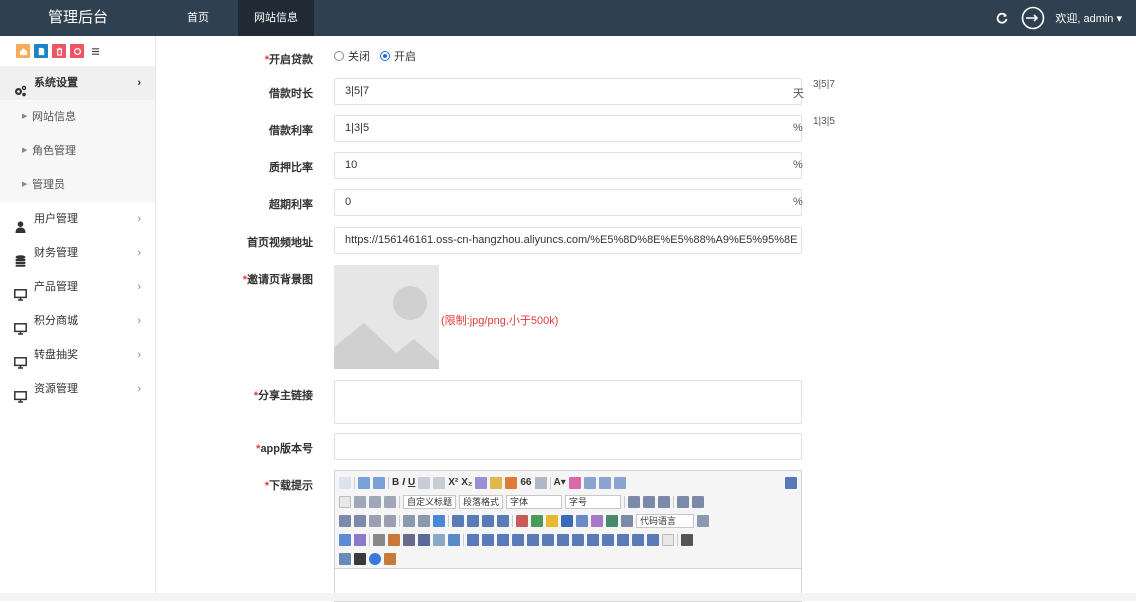  Describe the element at coordinates (604, 482) in the screenshot. I see `unordered-list-icon` at that location.